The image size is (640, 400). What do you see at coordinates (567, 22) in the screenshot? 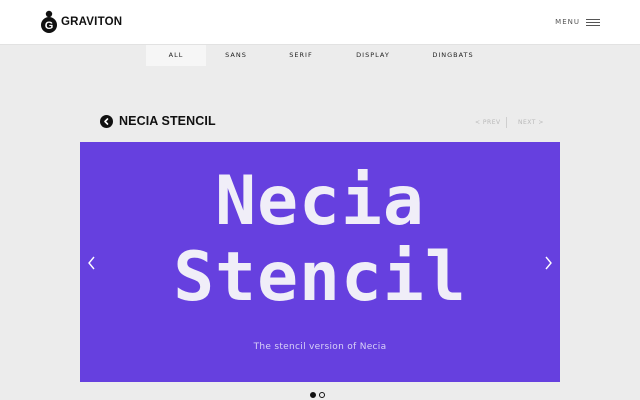
I see `menu-label: MENU` at bounding box center [567, 22].